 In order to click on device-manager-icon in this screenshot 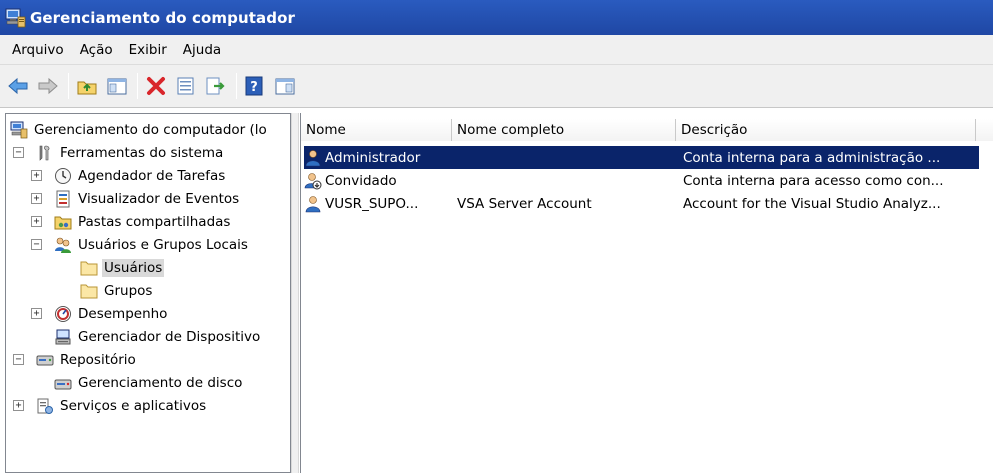, I will do `click(63, 337)`.